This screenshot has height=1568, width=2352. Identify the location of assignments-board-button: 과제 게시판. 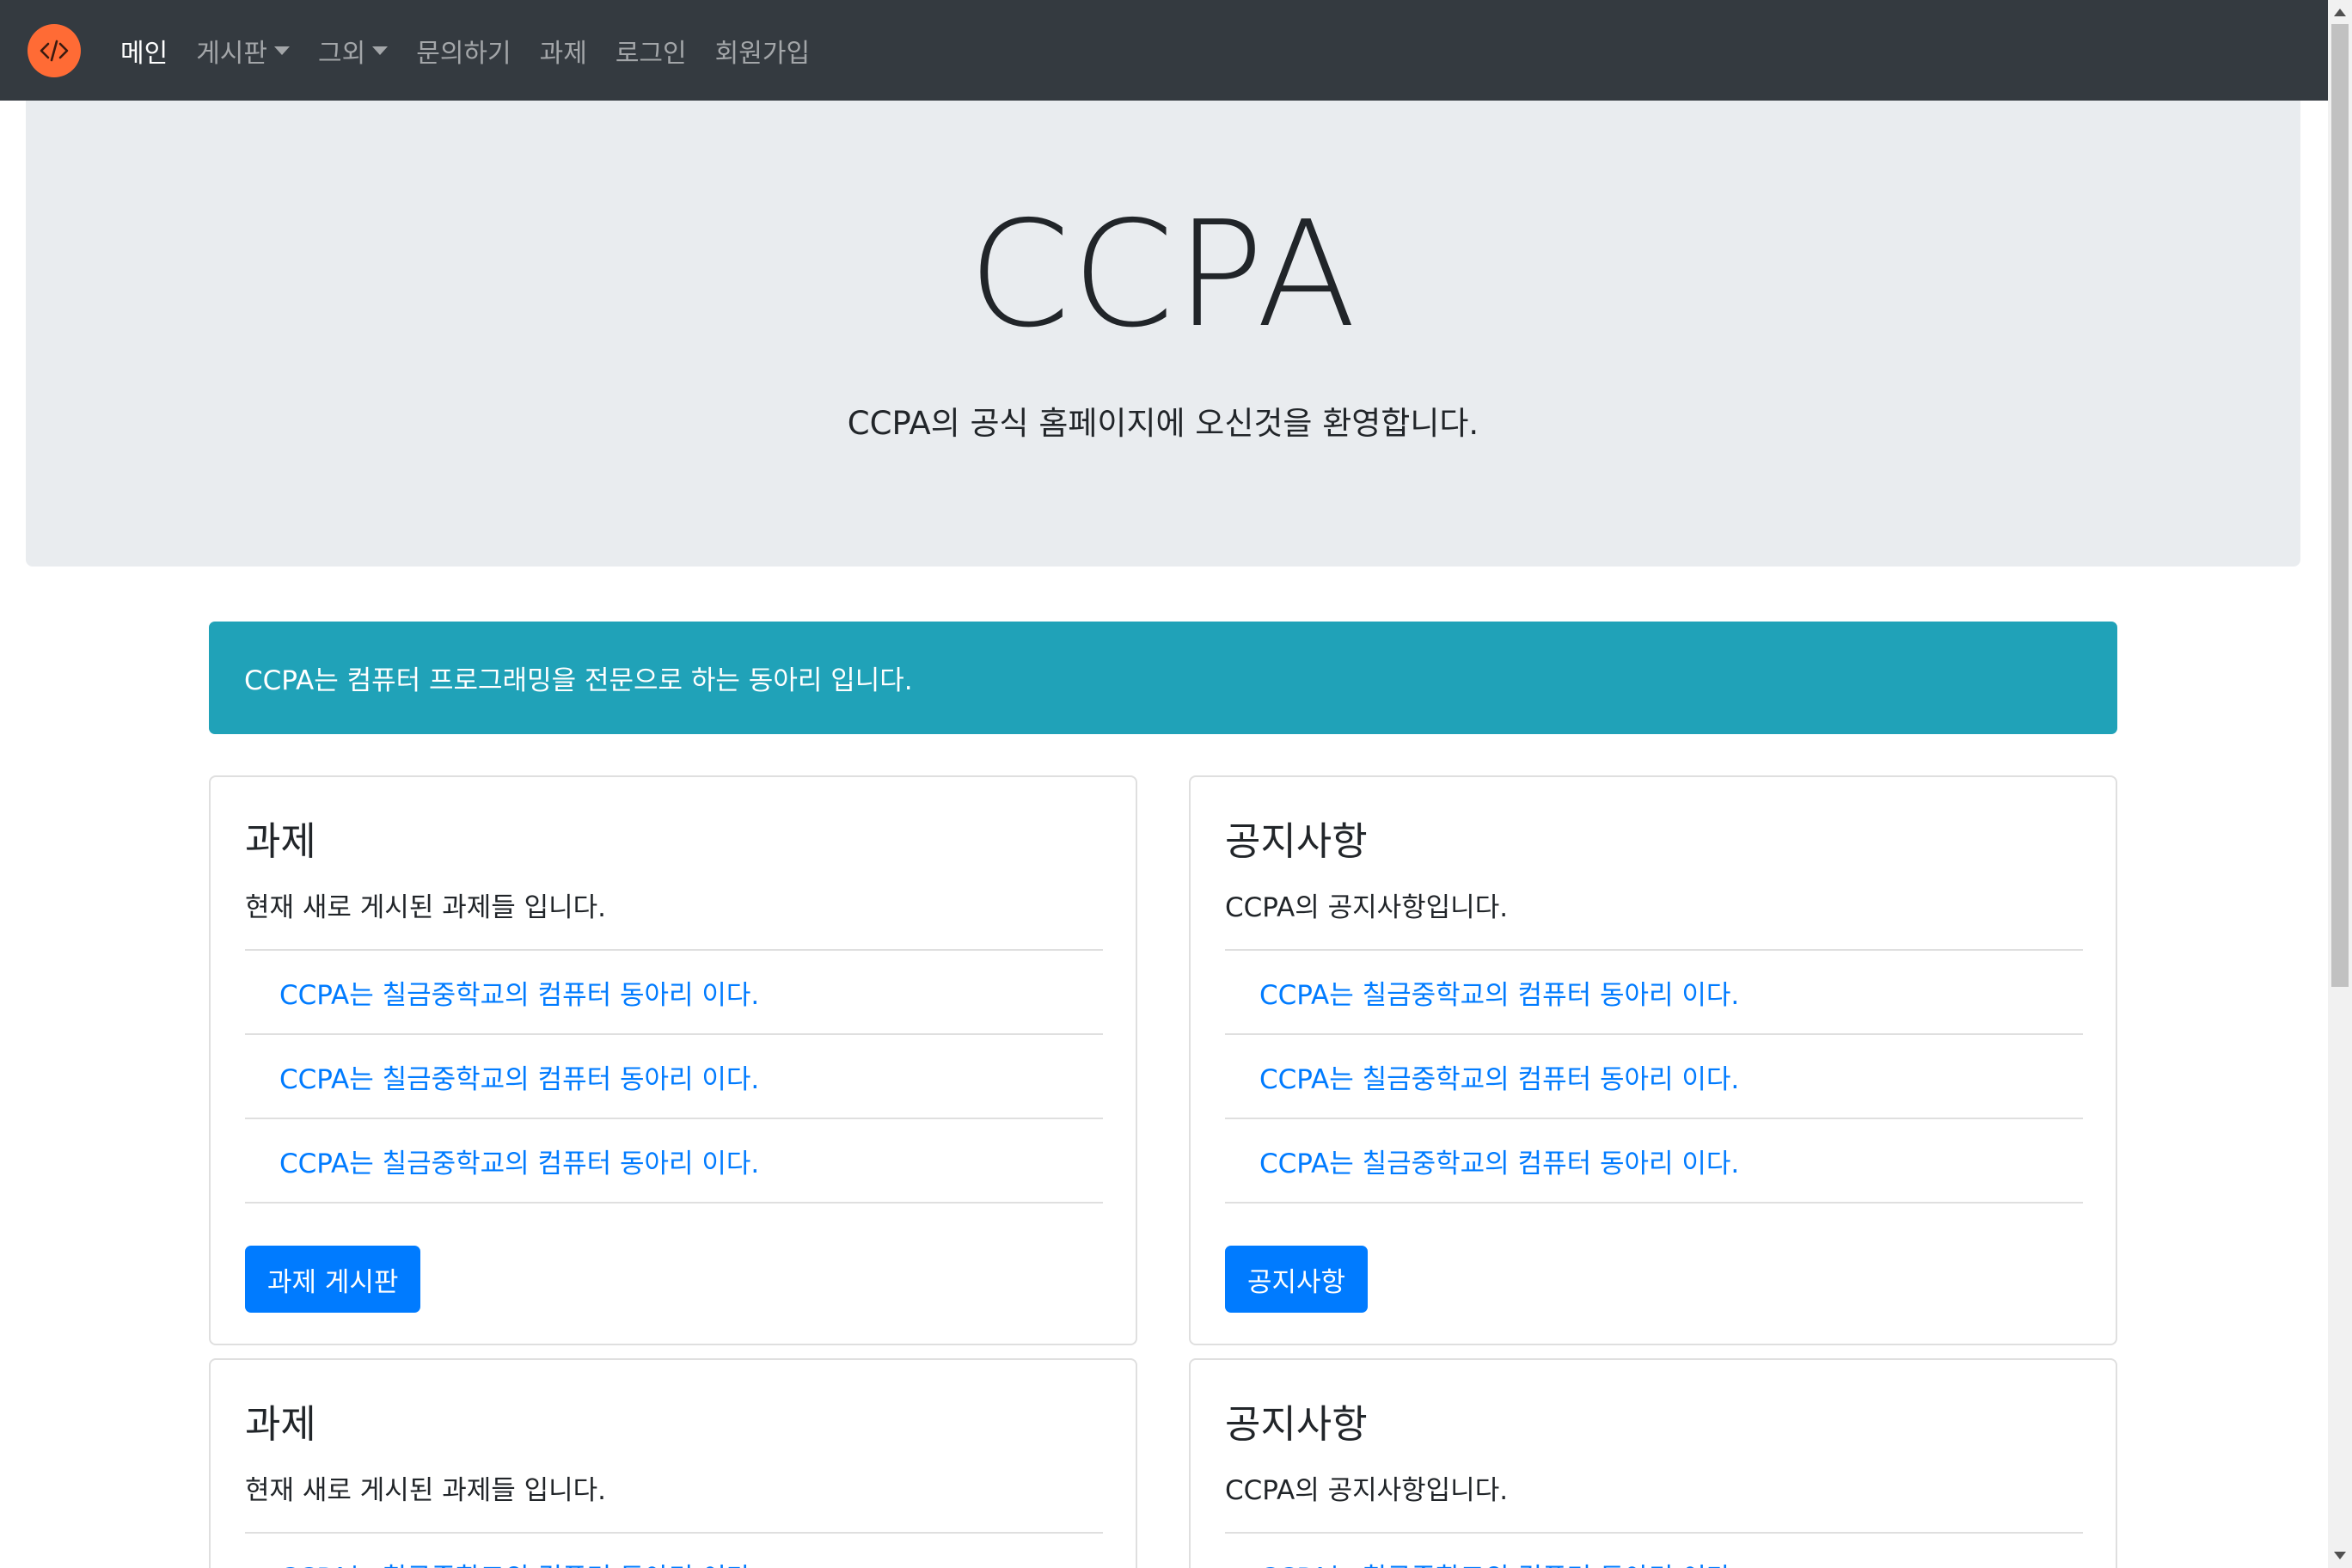
(333, 1279).